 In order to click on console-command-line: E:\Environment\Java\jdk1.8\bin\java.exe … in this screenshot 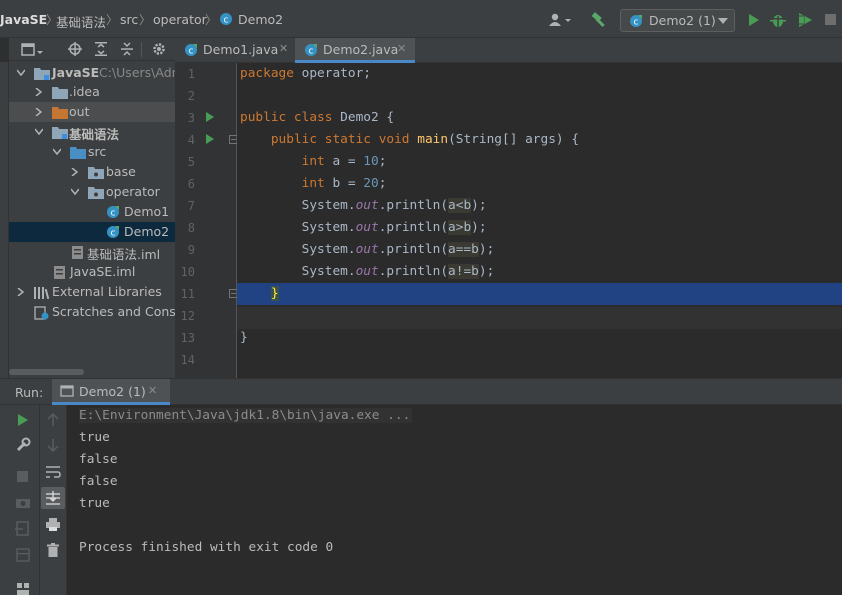, I will do `click(246, 415)`.